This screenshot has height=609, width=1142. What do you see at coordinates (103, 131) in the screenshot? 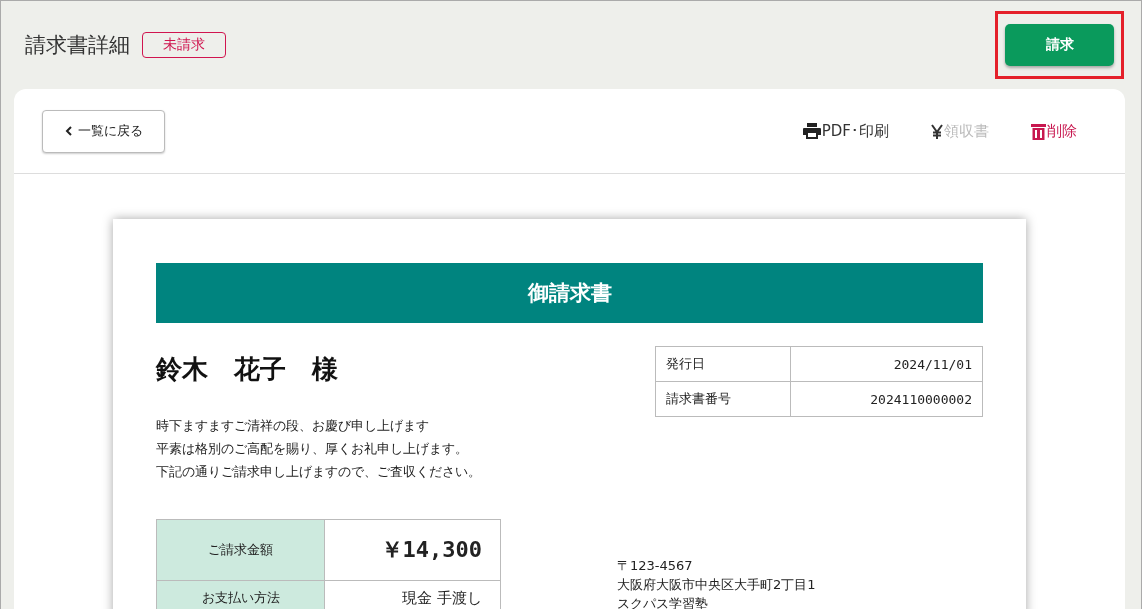
I see `back-button: 一覧に戻る` at bounding box center [103, 131].